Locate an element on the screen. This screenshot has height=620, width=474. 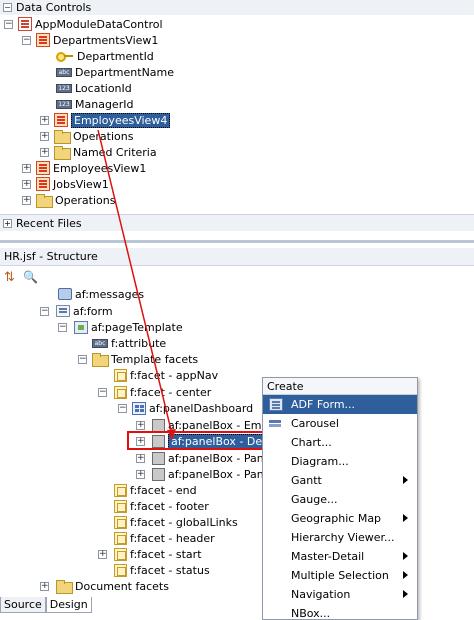
tree-label: LocationId is located at coordinates (103, 88).